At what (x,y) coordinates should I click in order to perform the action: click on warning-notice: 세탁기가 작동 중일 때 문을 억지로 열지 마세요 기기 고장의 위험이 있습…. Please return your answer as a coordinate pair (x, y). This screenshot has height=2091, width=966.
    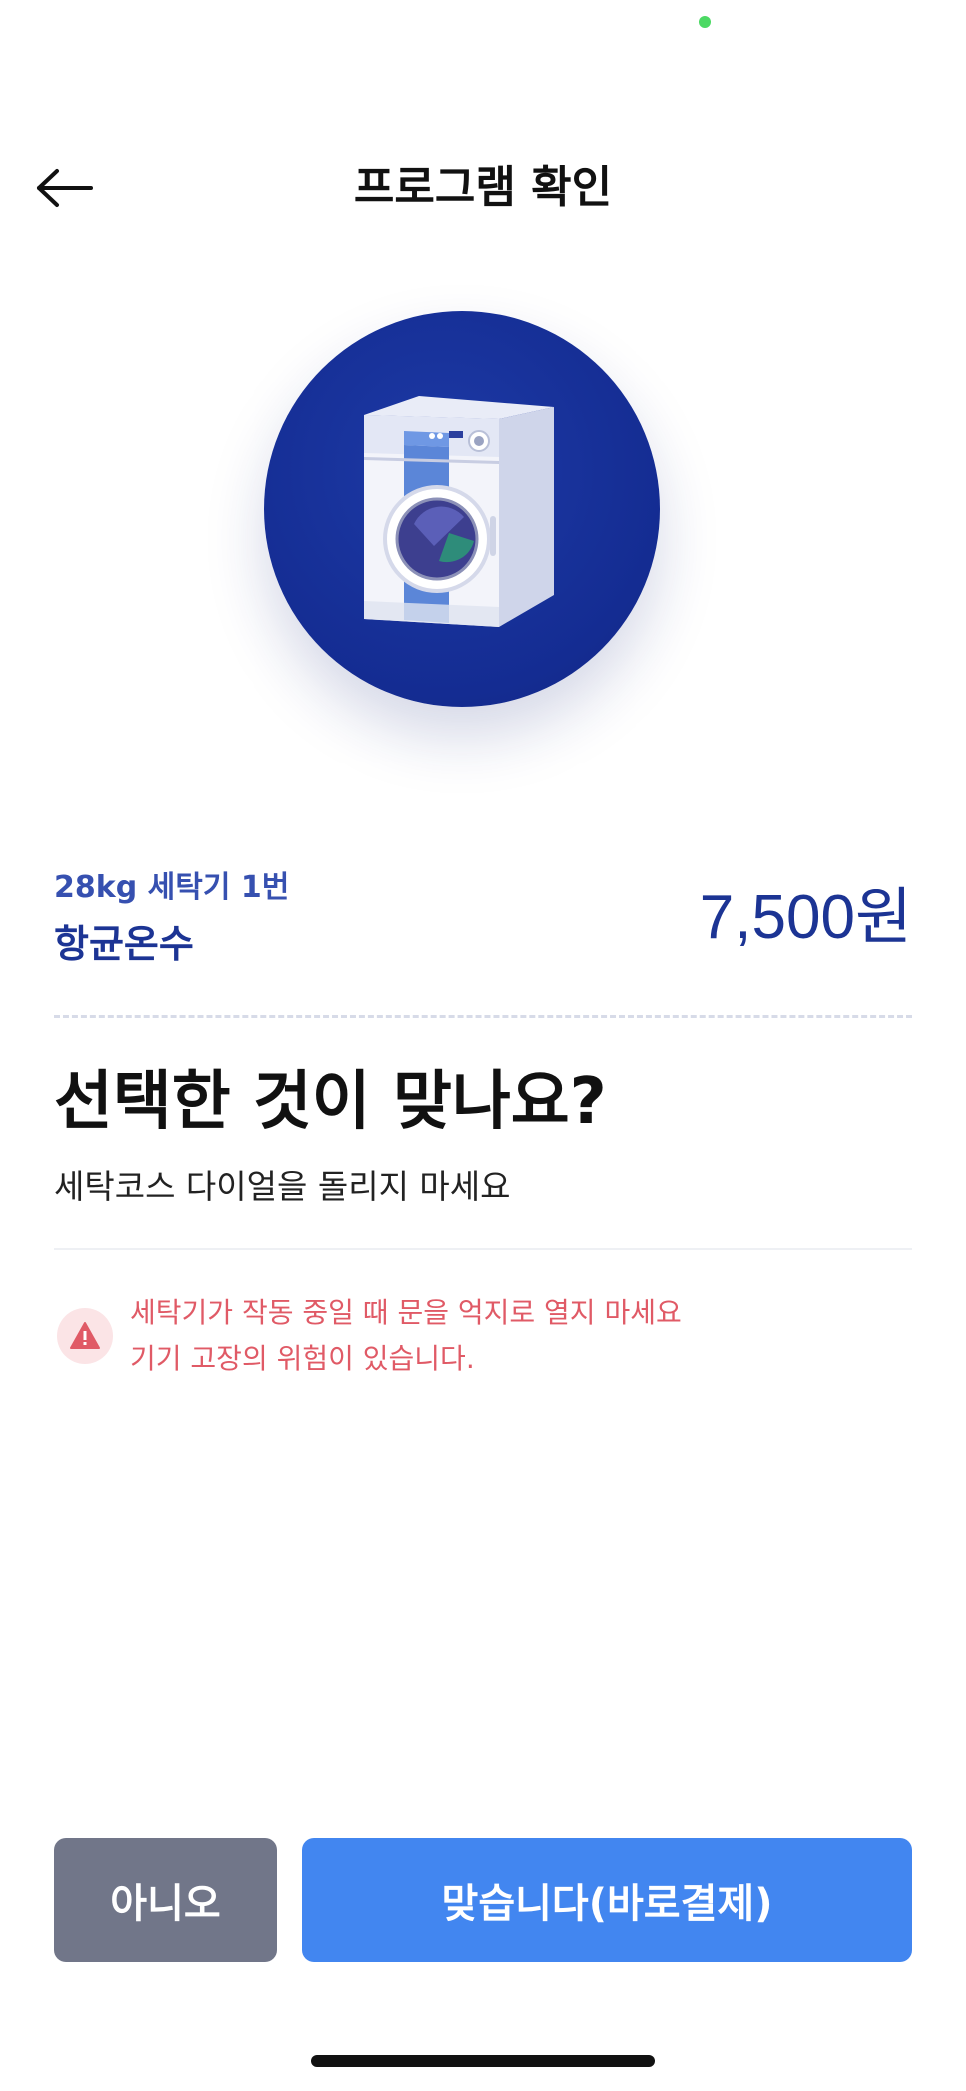
    Looking at the image, I should click on (483, 1345).